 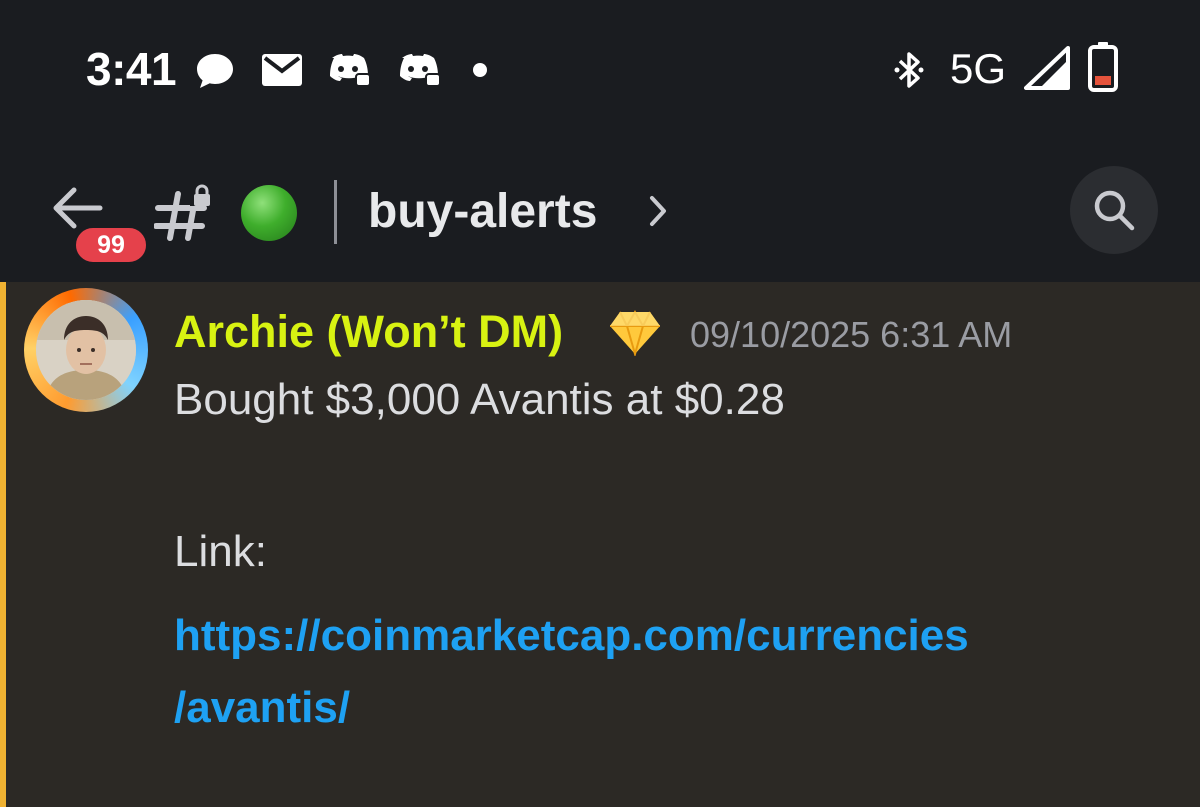 I want to click on chat-bubble-icon, so click(x=215, y=71).